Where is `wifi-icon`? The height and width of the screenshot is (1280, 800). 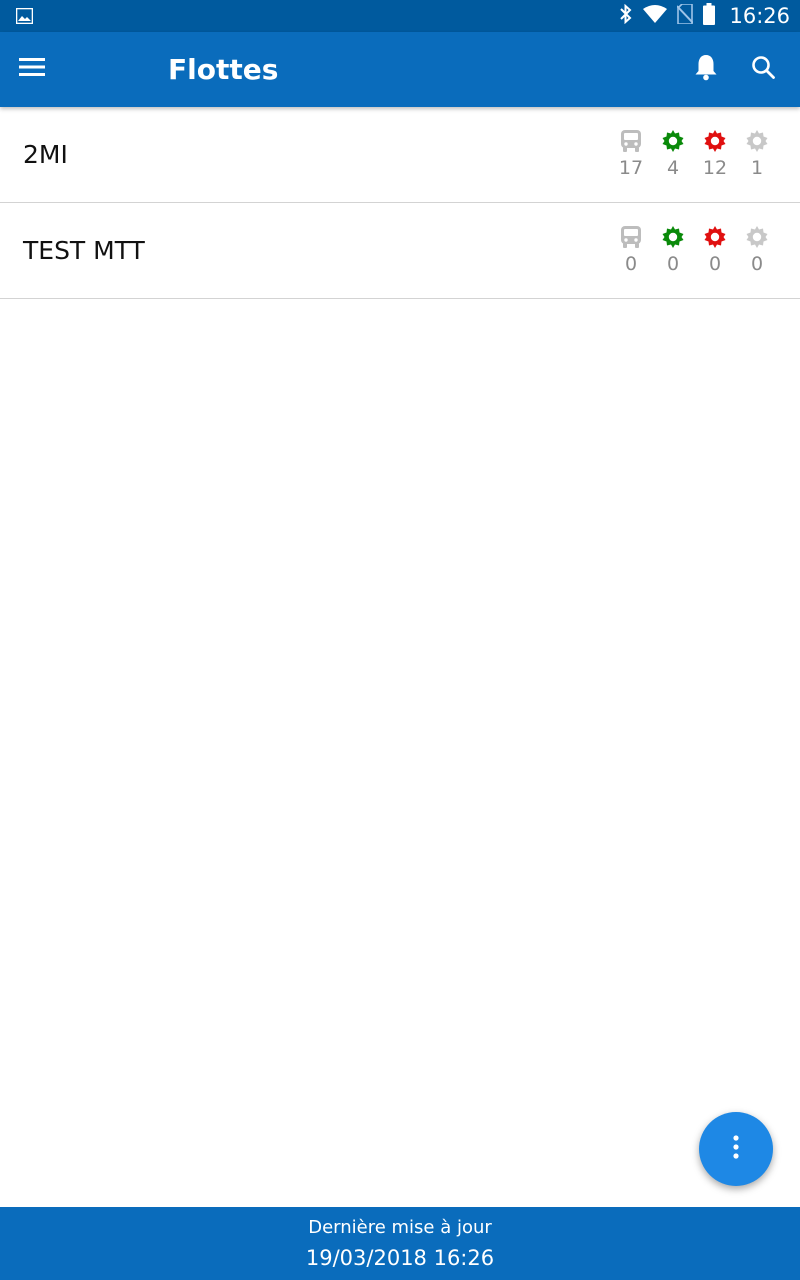 wifi-icon is located at coordinates (655, 16).